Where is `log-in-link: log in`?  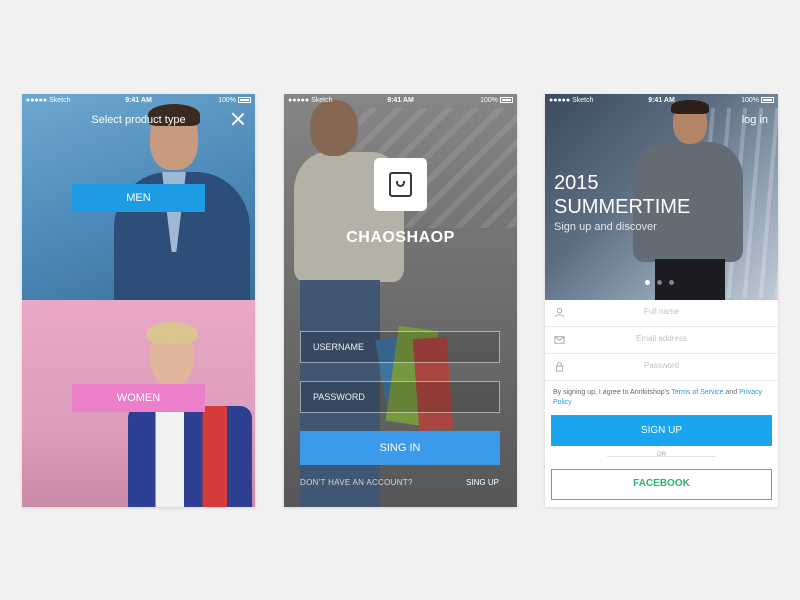
log-in-link: log in is located at coordinates (755, 120).